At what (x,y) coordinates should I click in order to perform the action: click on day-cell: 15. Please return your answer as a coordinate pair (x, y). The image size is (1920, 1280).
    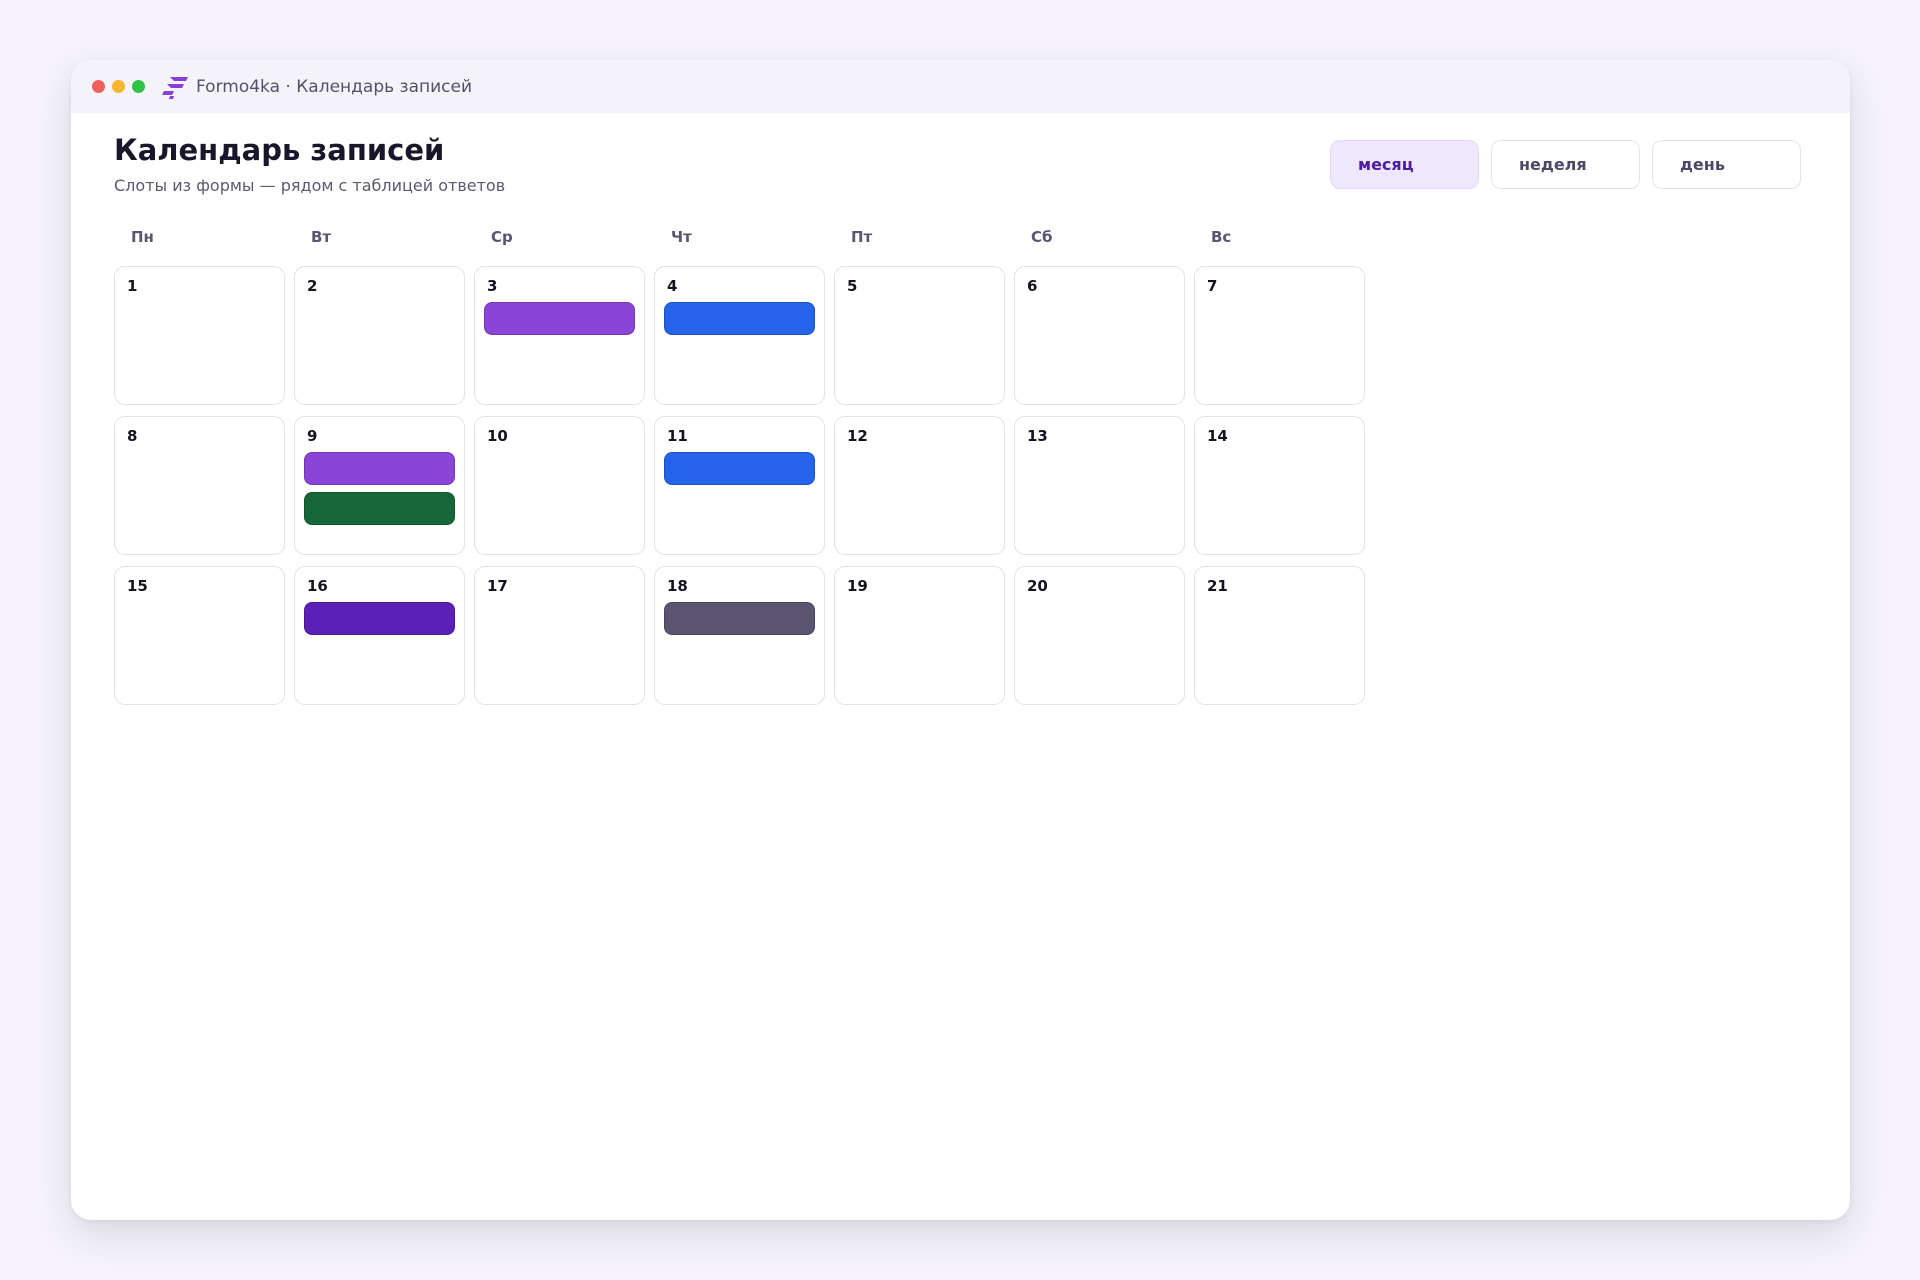
    Looking at the image, I should click on (199, 635).